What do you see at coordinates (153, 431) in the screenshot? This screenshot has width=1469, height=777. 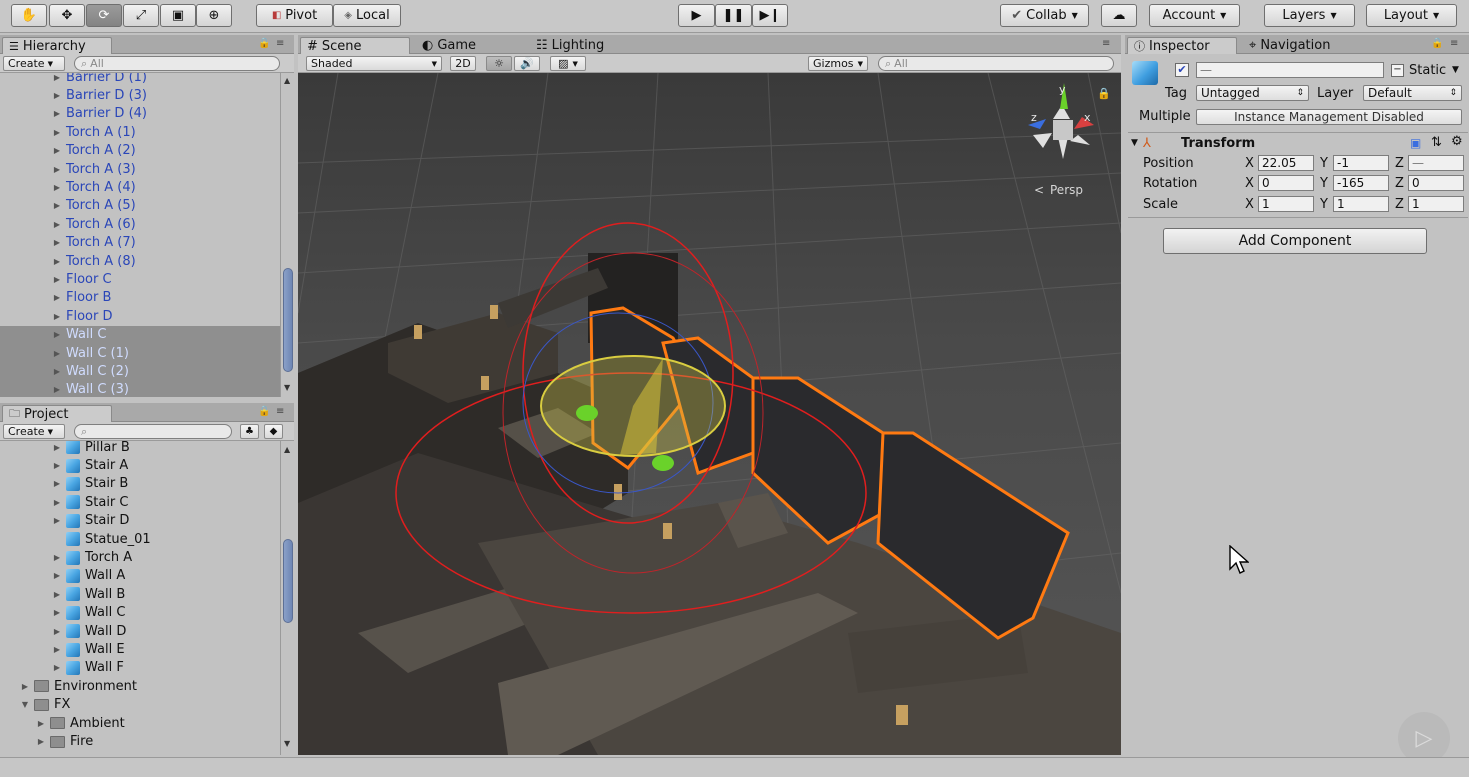 I see `project-search-input: ⌕` at bounding box center [153, 431].